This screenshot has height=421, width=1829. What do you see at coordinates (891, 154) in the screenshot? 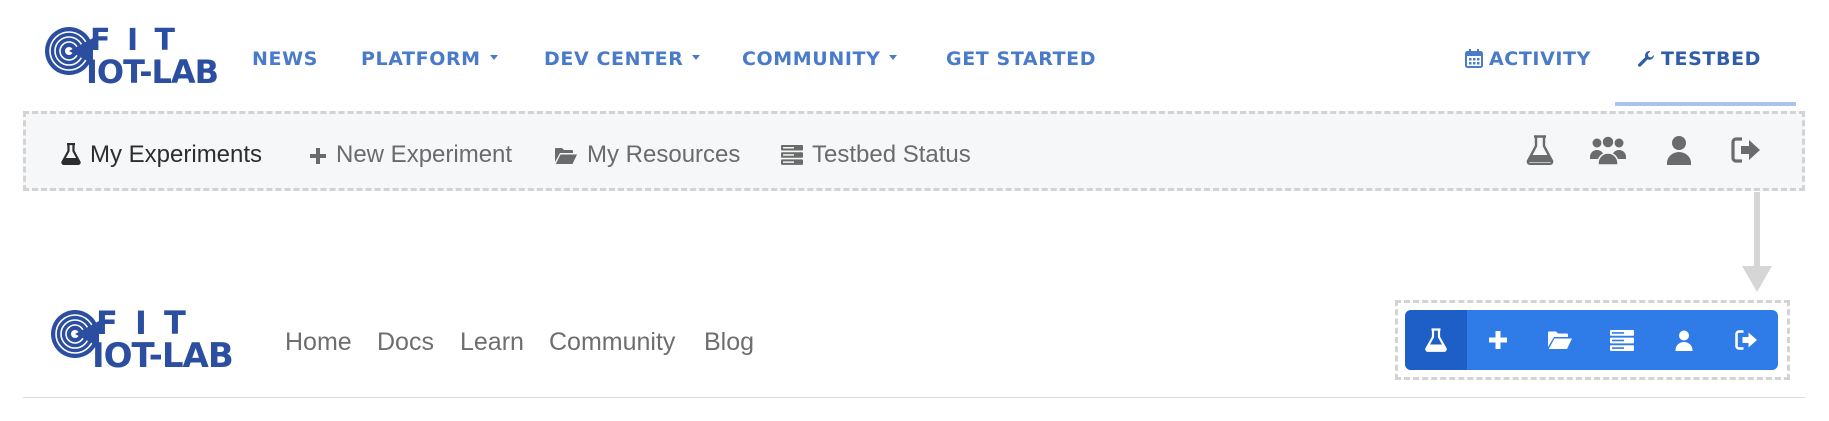
I see `testbed-status-label: Testbed Status` at bounding box center [891, 154].